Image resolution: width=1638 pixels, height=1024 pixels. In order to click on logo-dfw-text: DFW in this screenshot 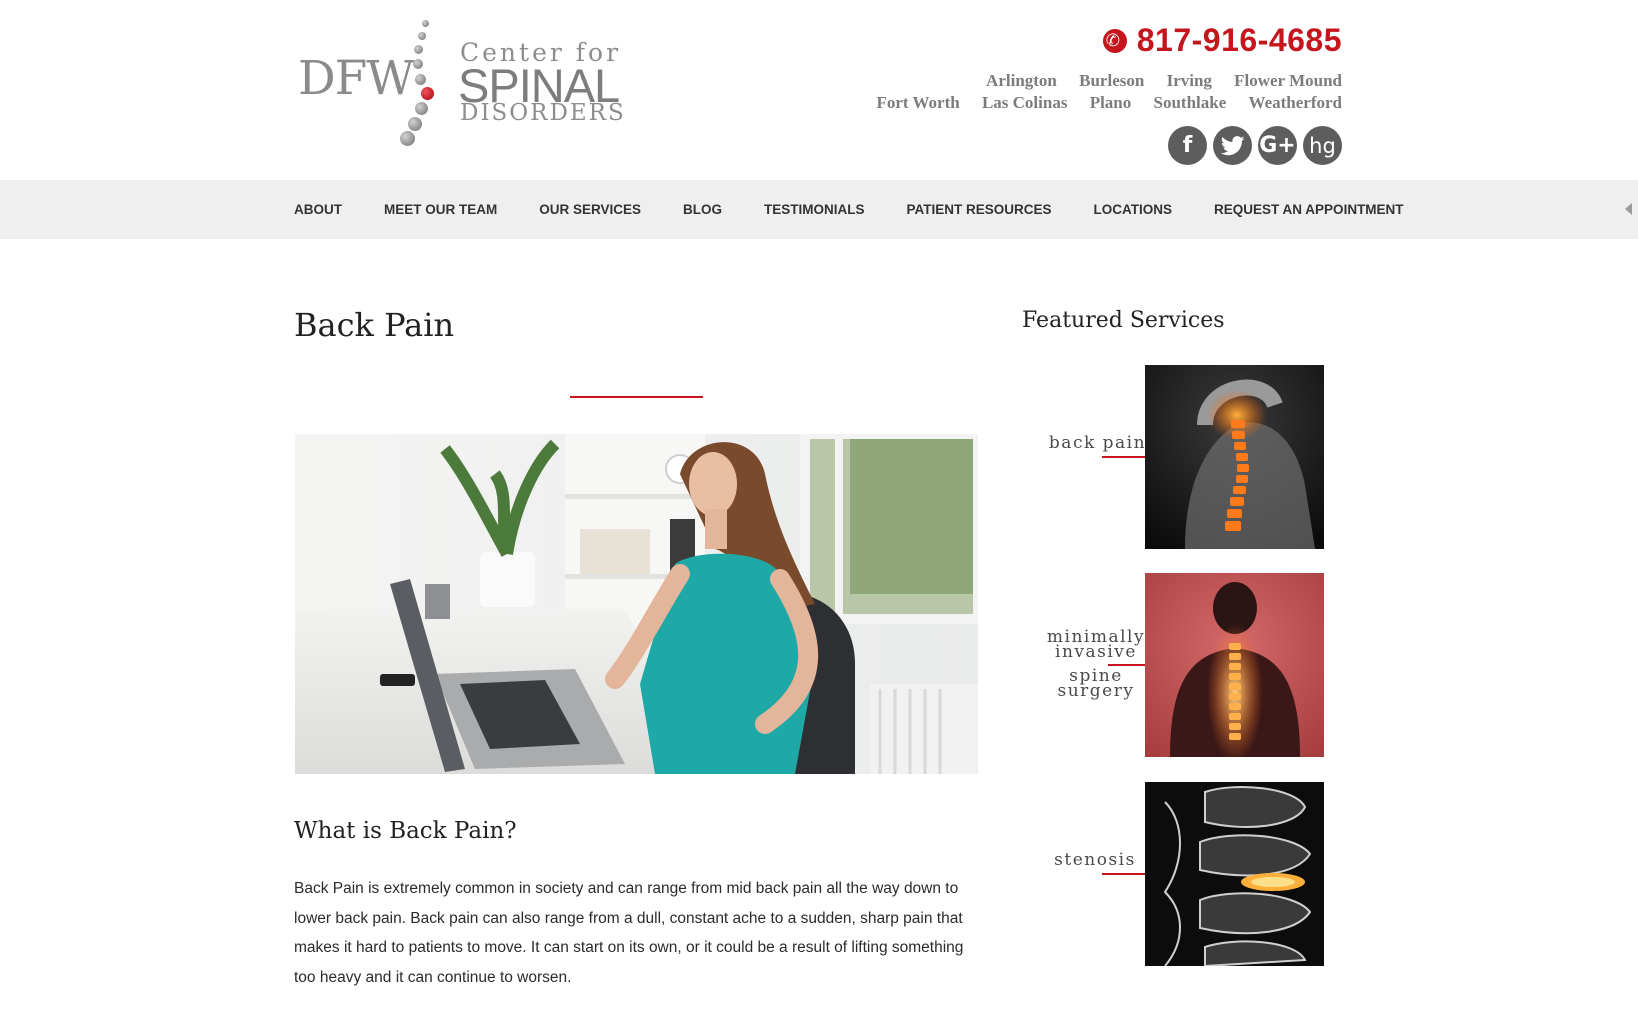, I will do `click(356, 78)`.